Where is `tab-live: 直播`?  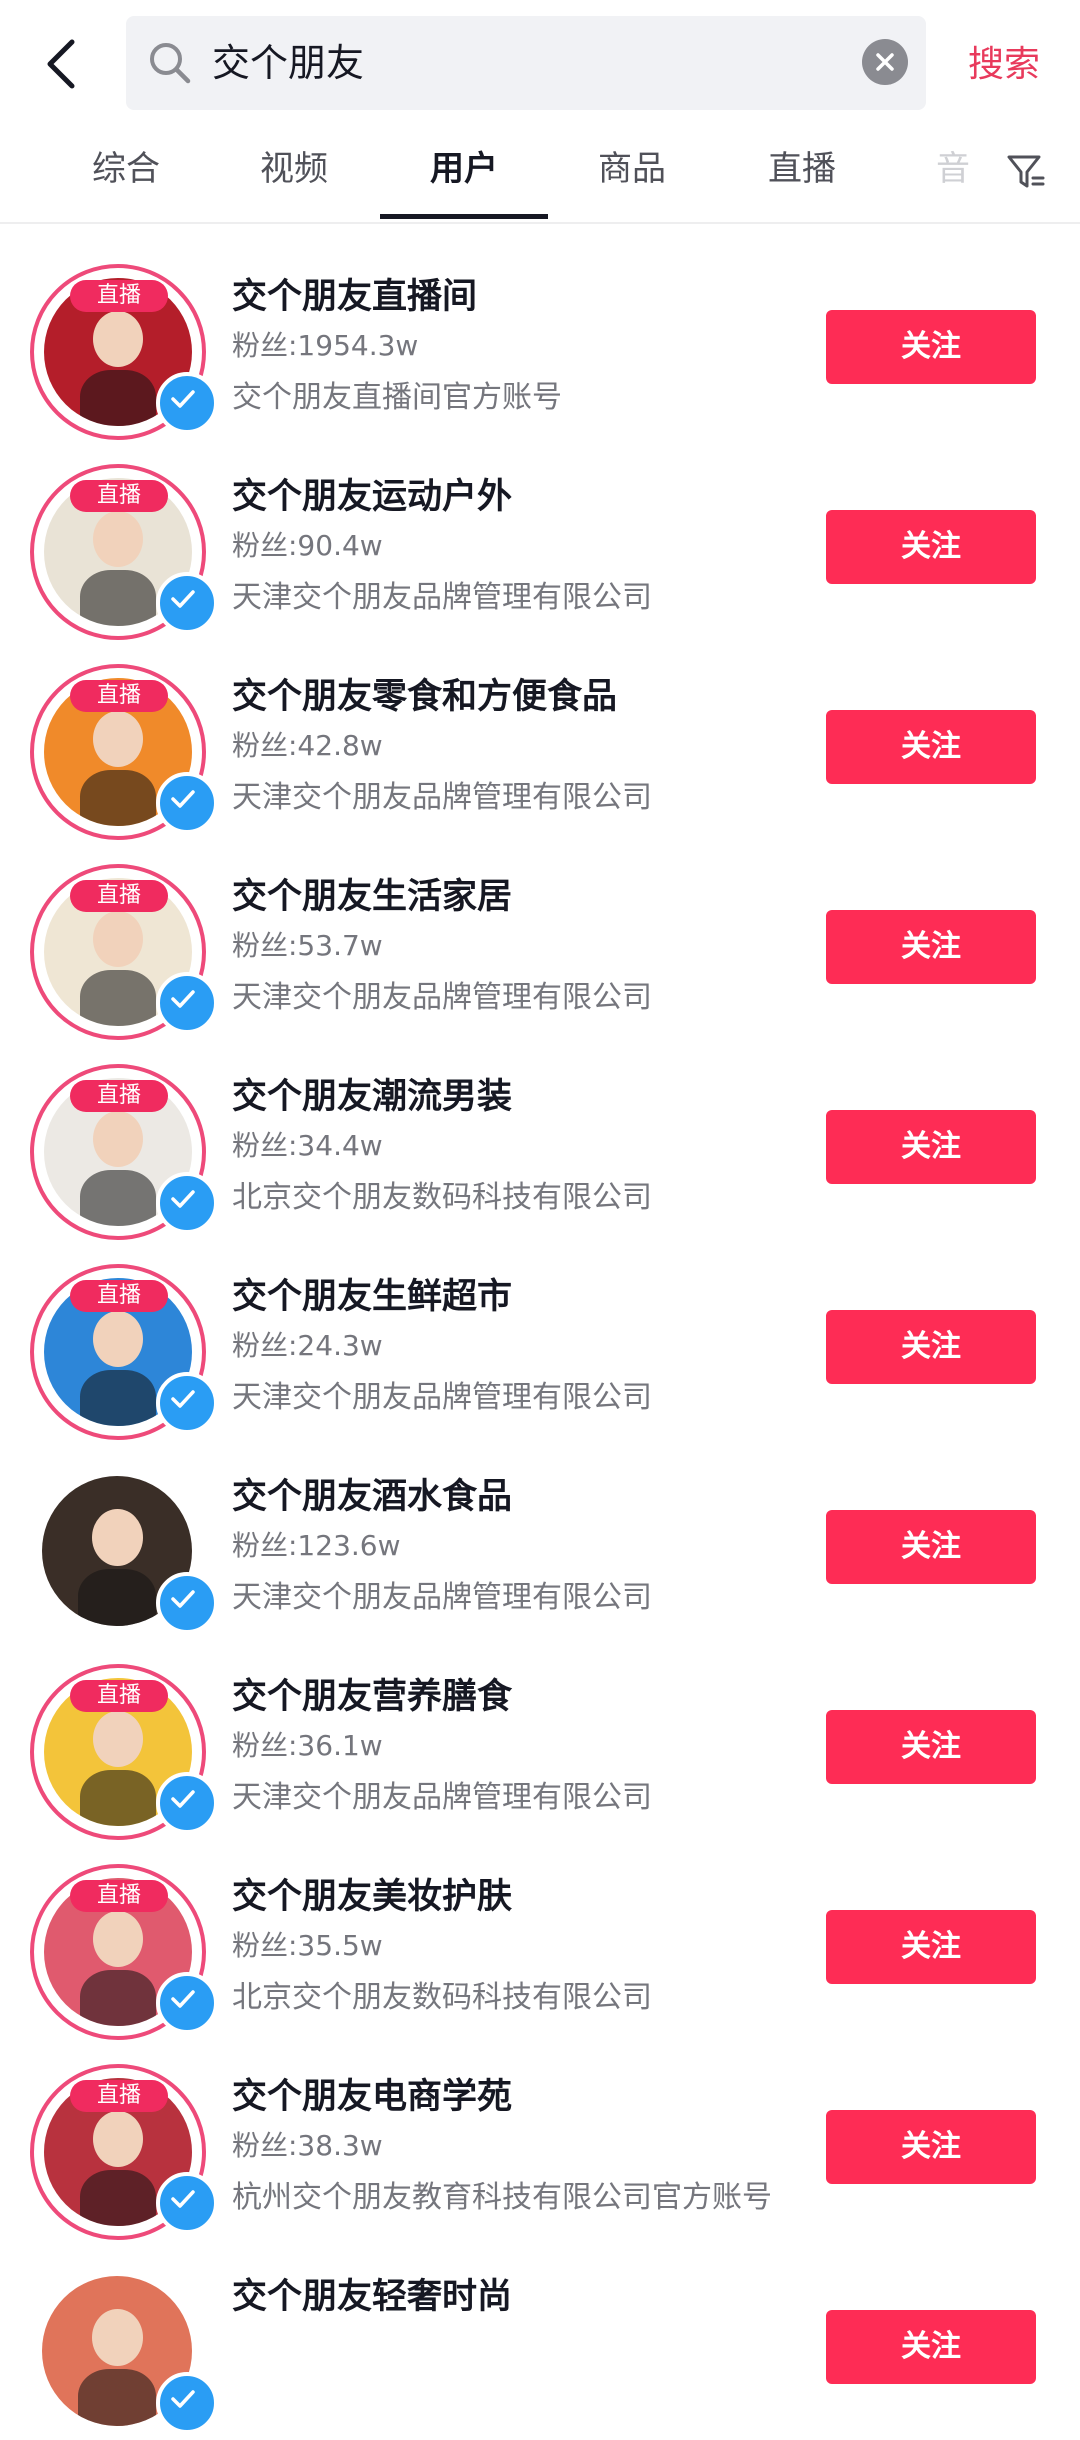
tab-live: 直播 is located at coordinates (802, 169).